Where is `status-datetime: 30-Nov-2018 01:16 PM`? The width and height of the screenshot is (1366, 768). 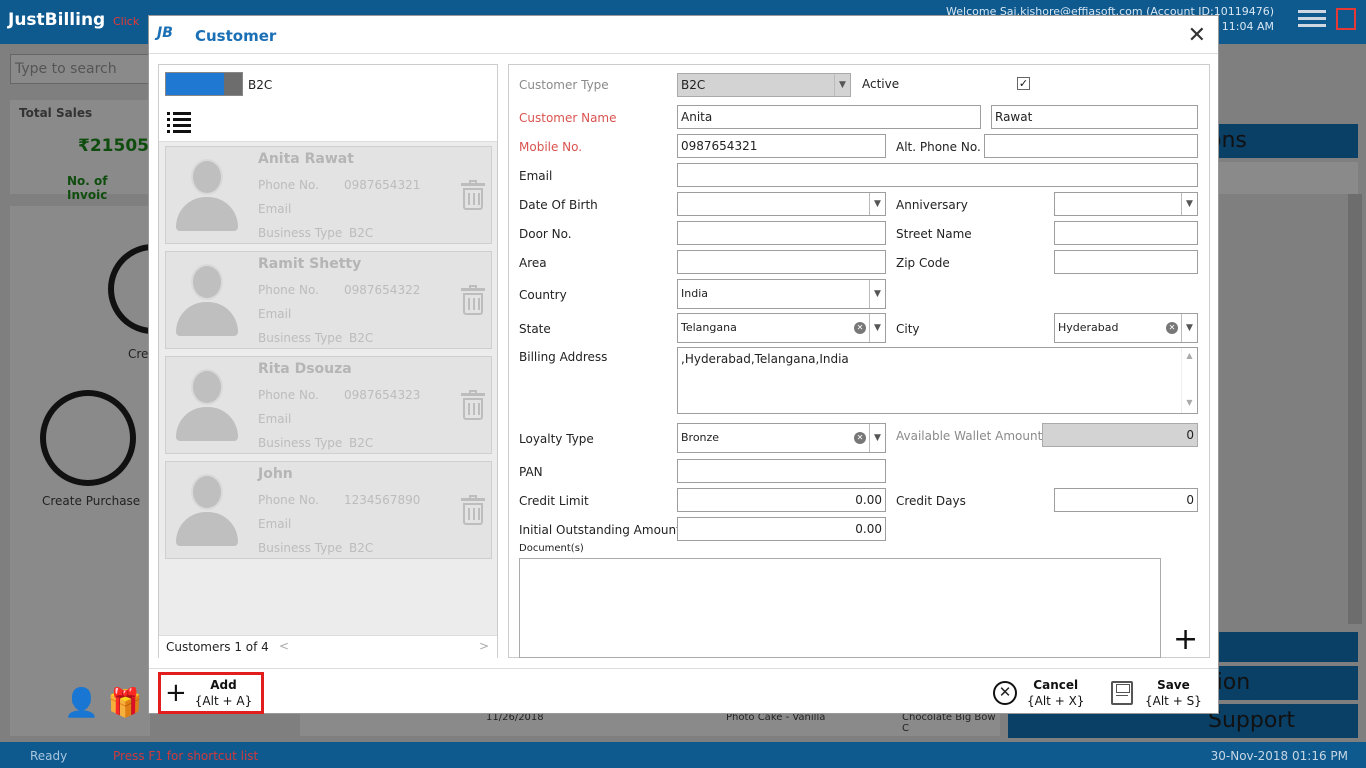
status-datetime: 30-Nov-2018 01:16 PM is located at coordinates (1279, 756).